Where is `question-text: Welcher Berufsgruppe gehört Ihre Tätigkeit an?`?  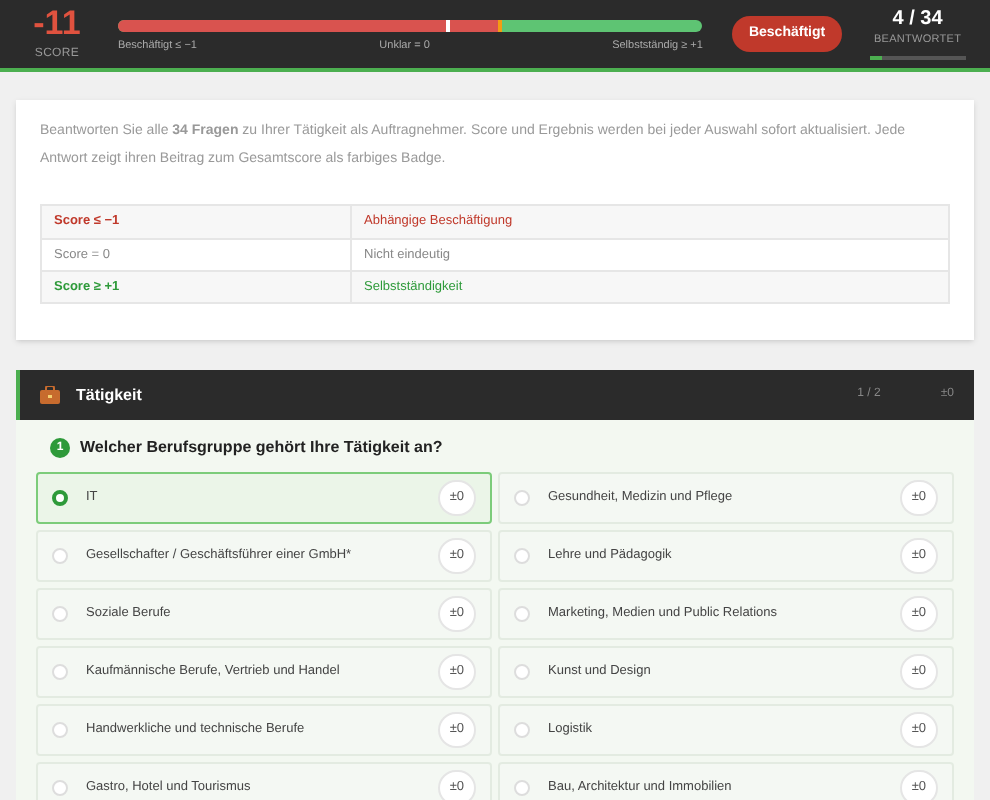 question-text: Welcher Berufsgruppe gehört Ihre Tätigkeit an? is located at coordinates (261, 448).